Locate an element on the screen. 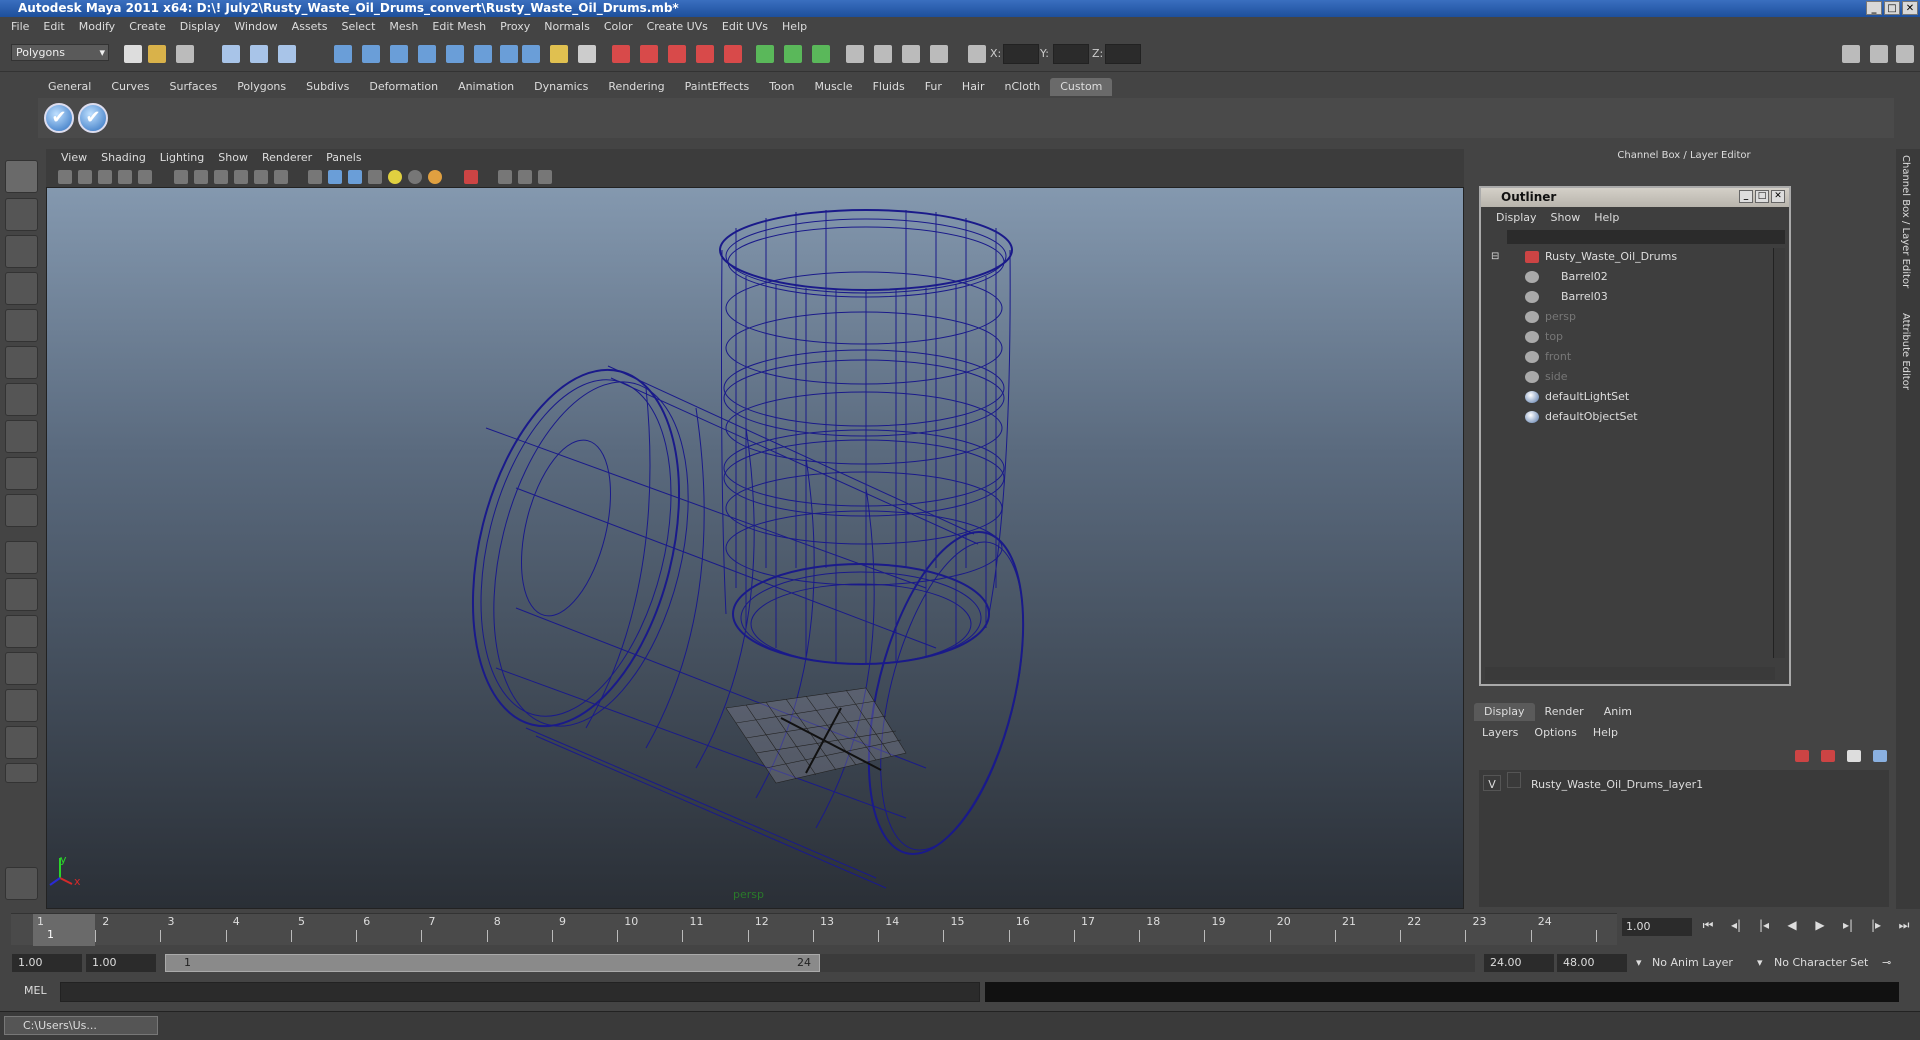  shelf-tab-polygons: Polygons is located at coordinates (261, 87).